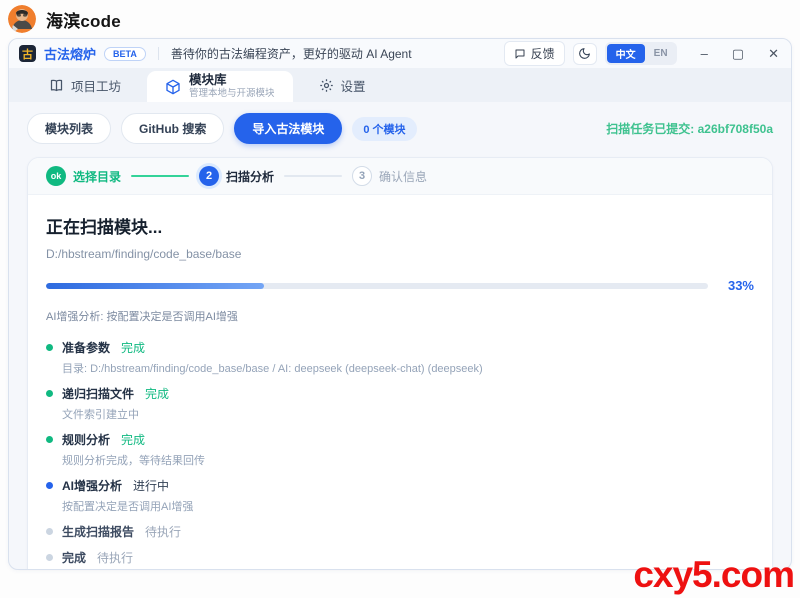  What do you see at coordinates (326, 85) in the screenshot?
I see `gear-icon` at bounding box center [326, 85].